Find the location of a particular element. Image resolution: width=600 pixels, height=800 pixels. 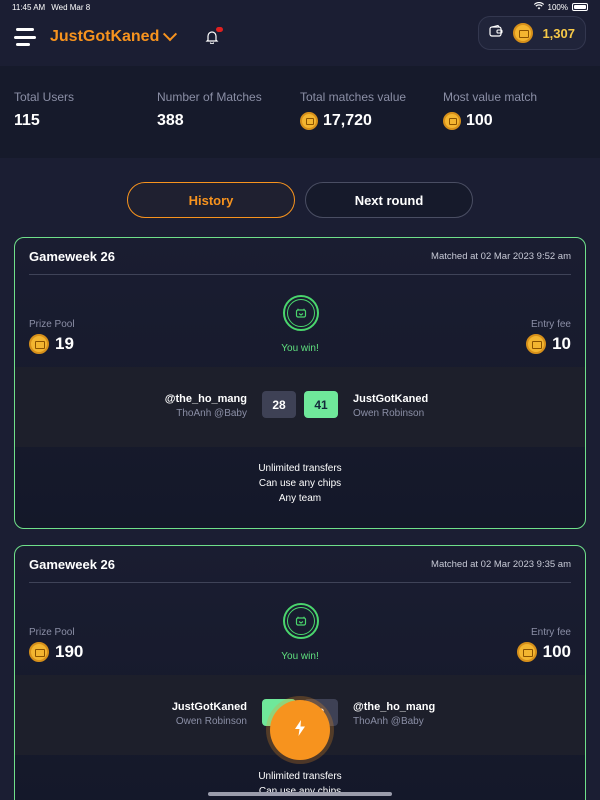

stat-label: Number of Matches is located at coordinates (209, 97).